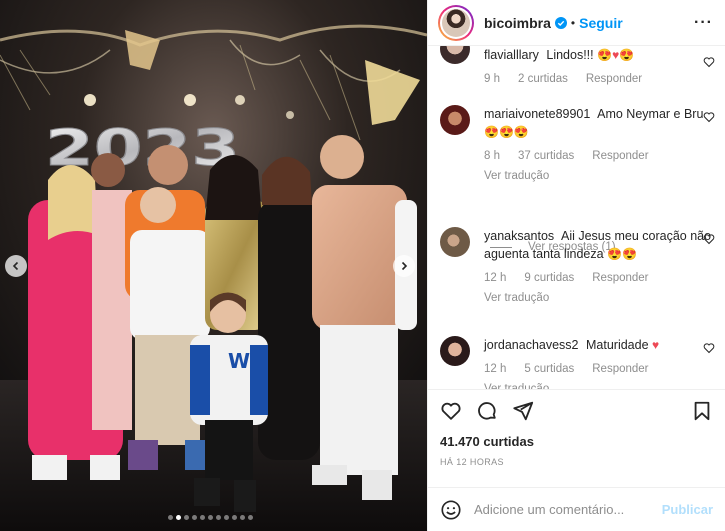 Image resolution: width=725 pixels, height=531 pixels. I want to click on chevron-right-icon, so click(404, 266).